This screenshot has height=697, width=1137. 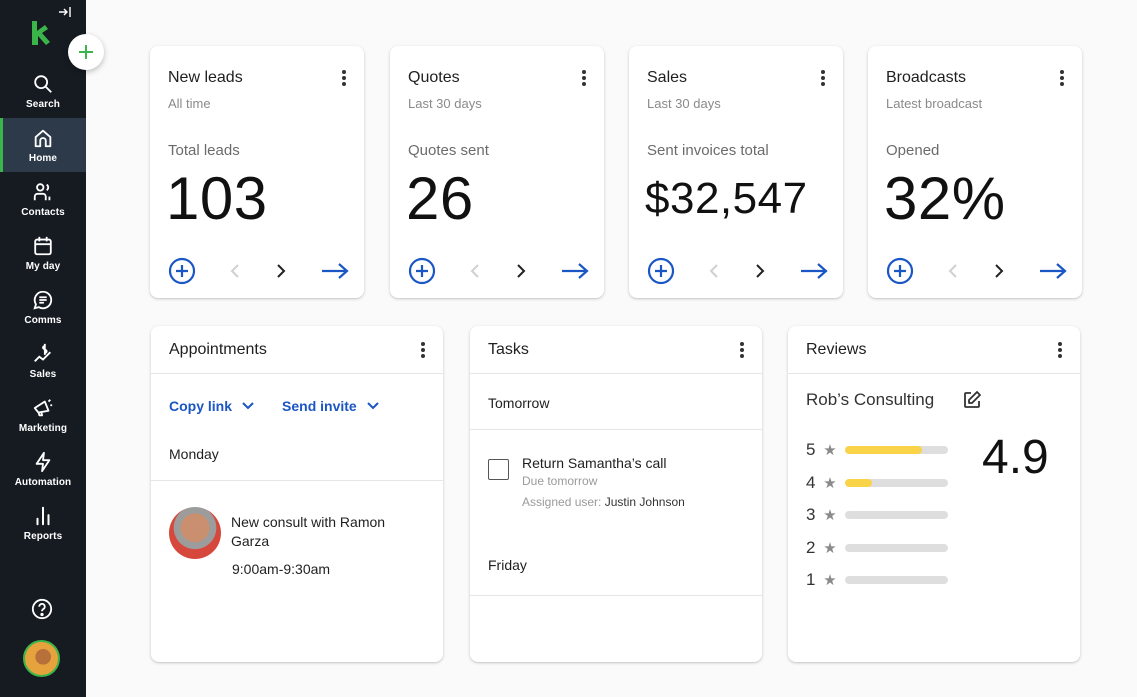 I want to click on card-title: Sales, so click(x=667, y=77).